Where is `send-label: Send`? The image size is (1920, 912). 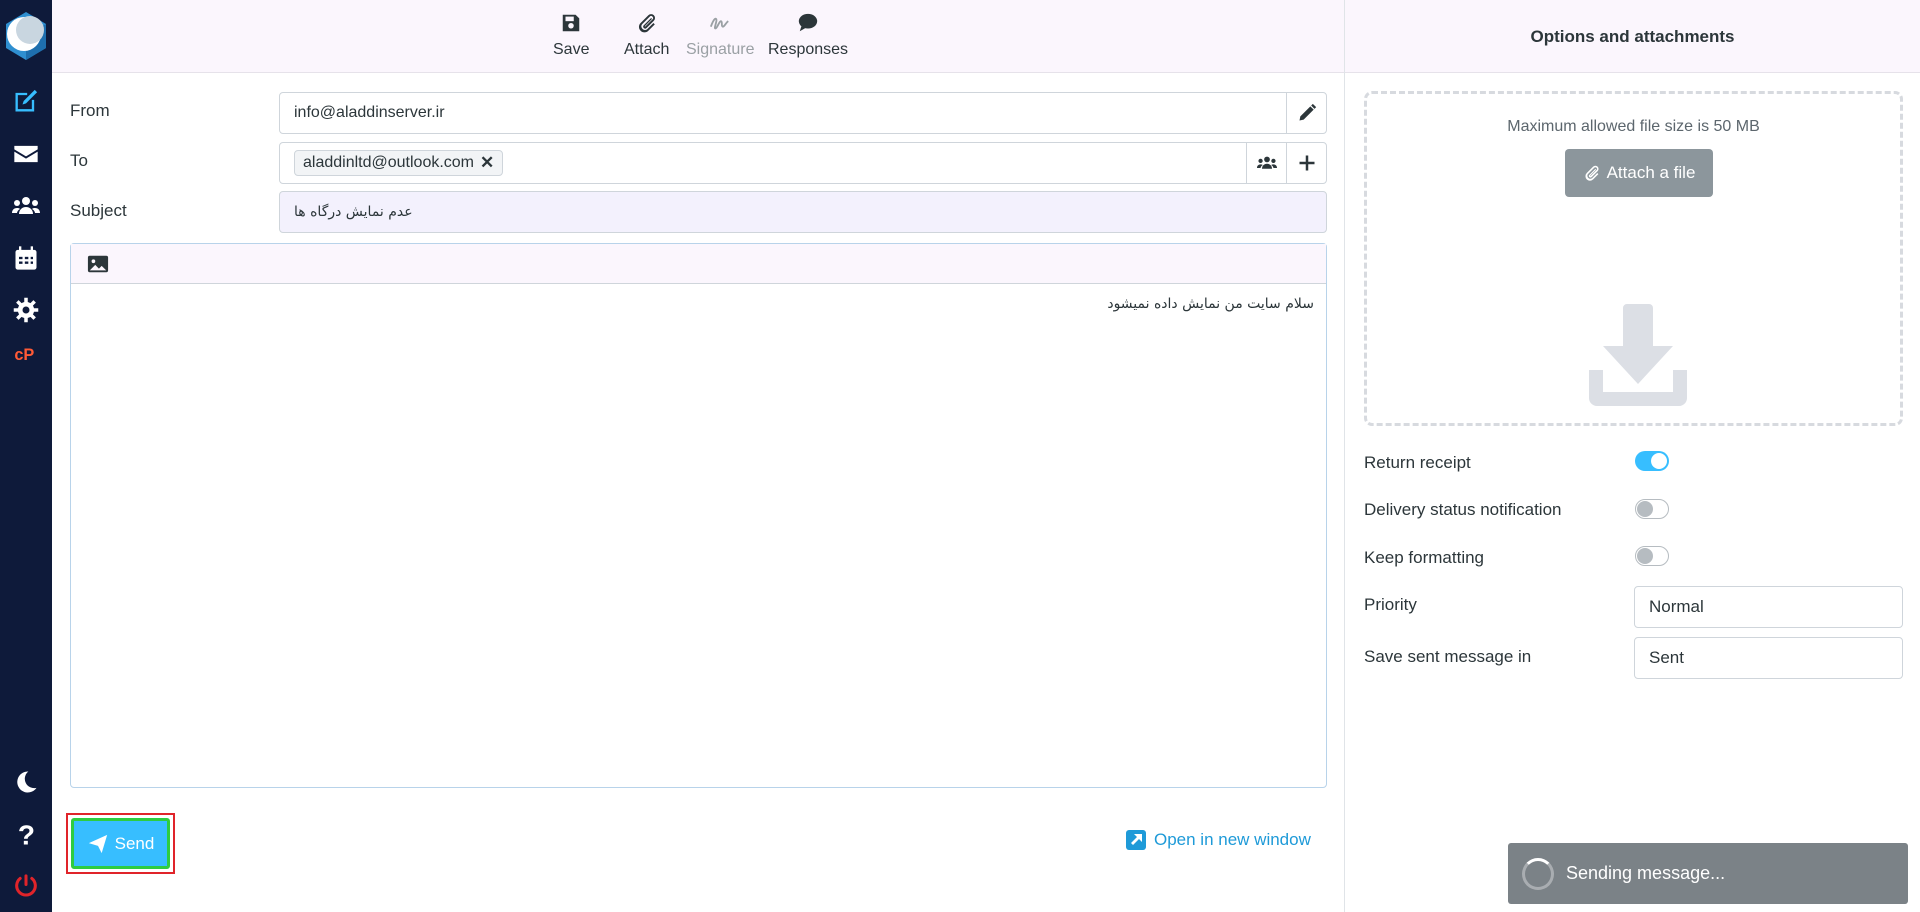 send-label: Send is located at coordinates (134, 843).